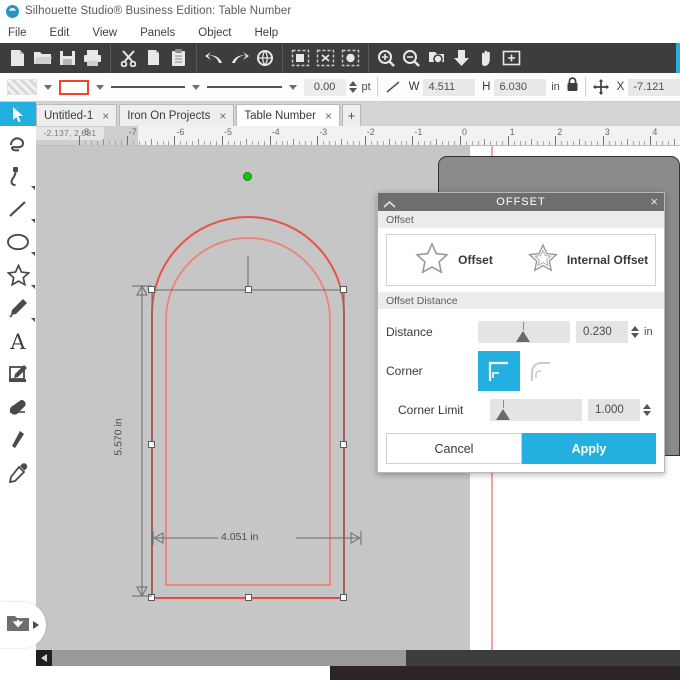  What do you see at coordinates (18, 208) in the screenshot?
I see `line-icon` at bounding box center [18, 208].